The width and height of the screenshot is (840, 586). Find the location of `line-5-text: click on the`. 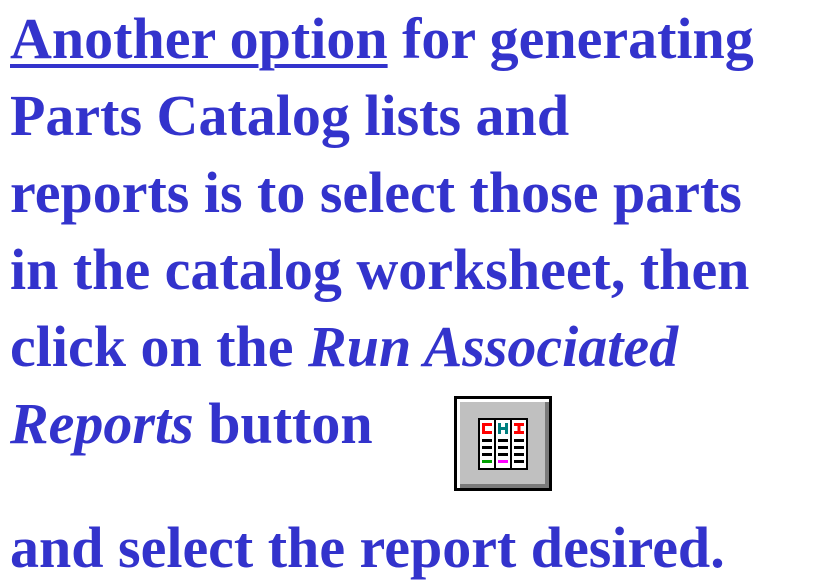

line-5-text: click on the is located at coordinates (159, 346).